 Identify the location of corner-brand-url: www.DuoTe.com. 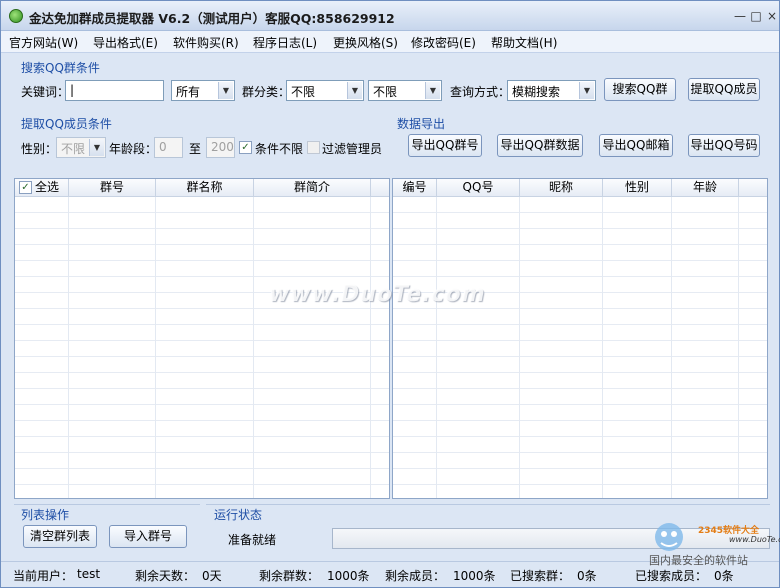
(754, 539).